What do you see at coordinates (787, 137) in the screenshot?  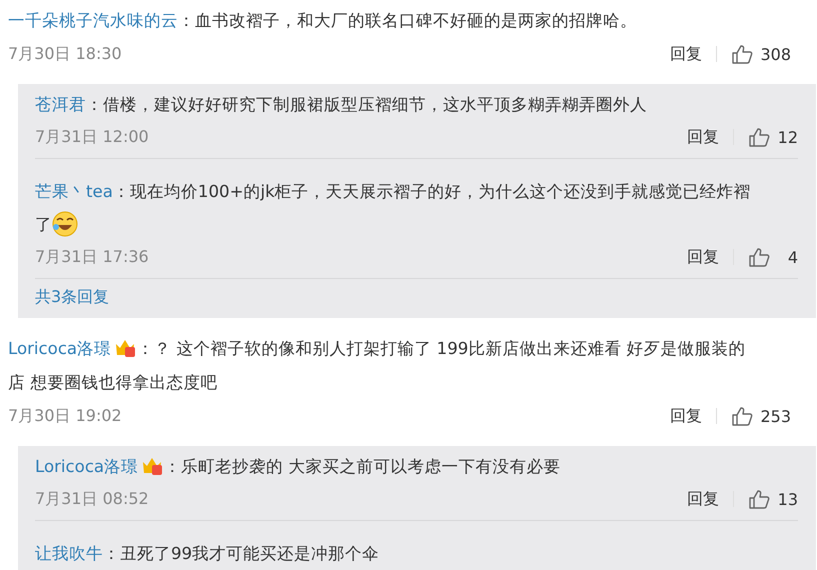 I see `like-count: 12` at bounding box center [787, 137].